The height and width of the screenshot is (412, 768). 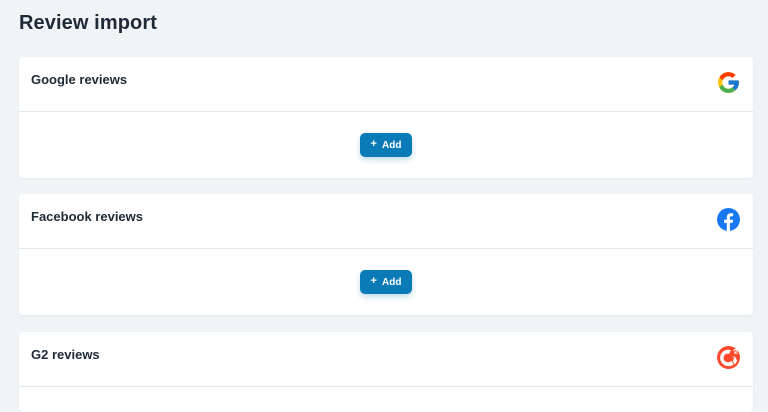 What do you see at coordinates (79, 79) in the screenshot?
I see `google-reviews-title: Google reviews` at bounding box center [79, 79].